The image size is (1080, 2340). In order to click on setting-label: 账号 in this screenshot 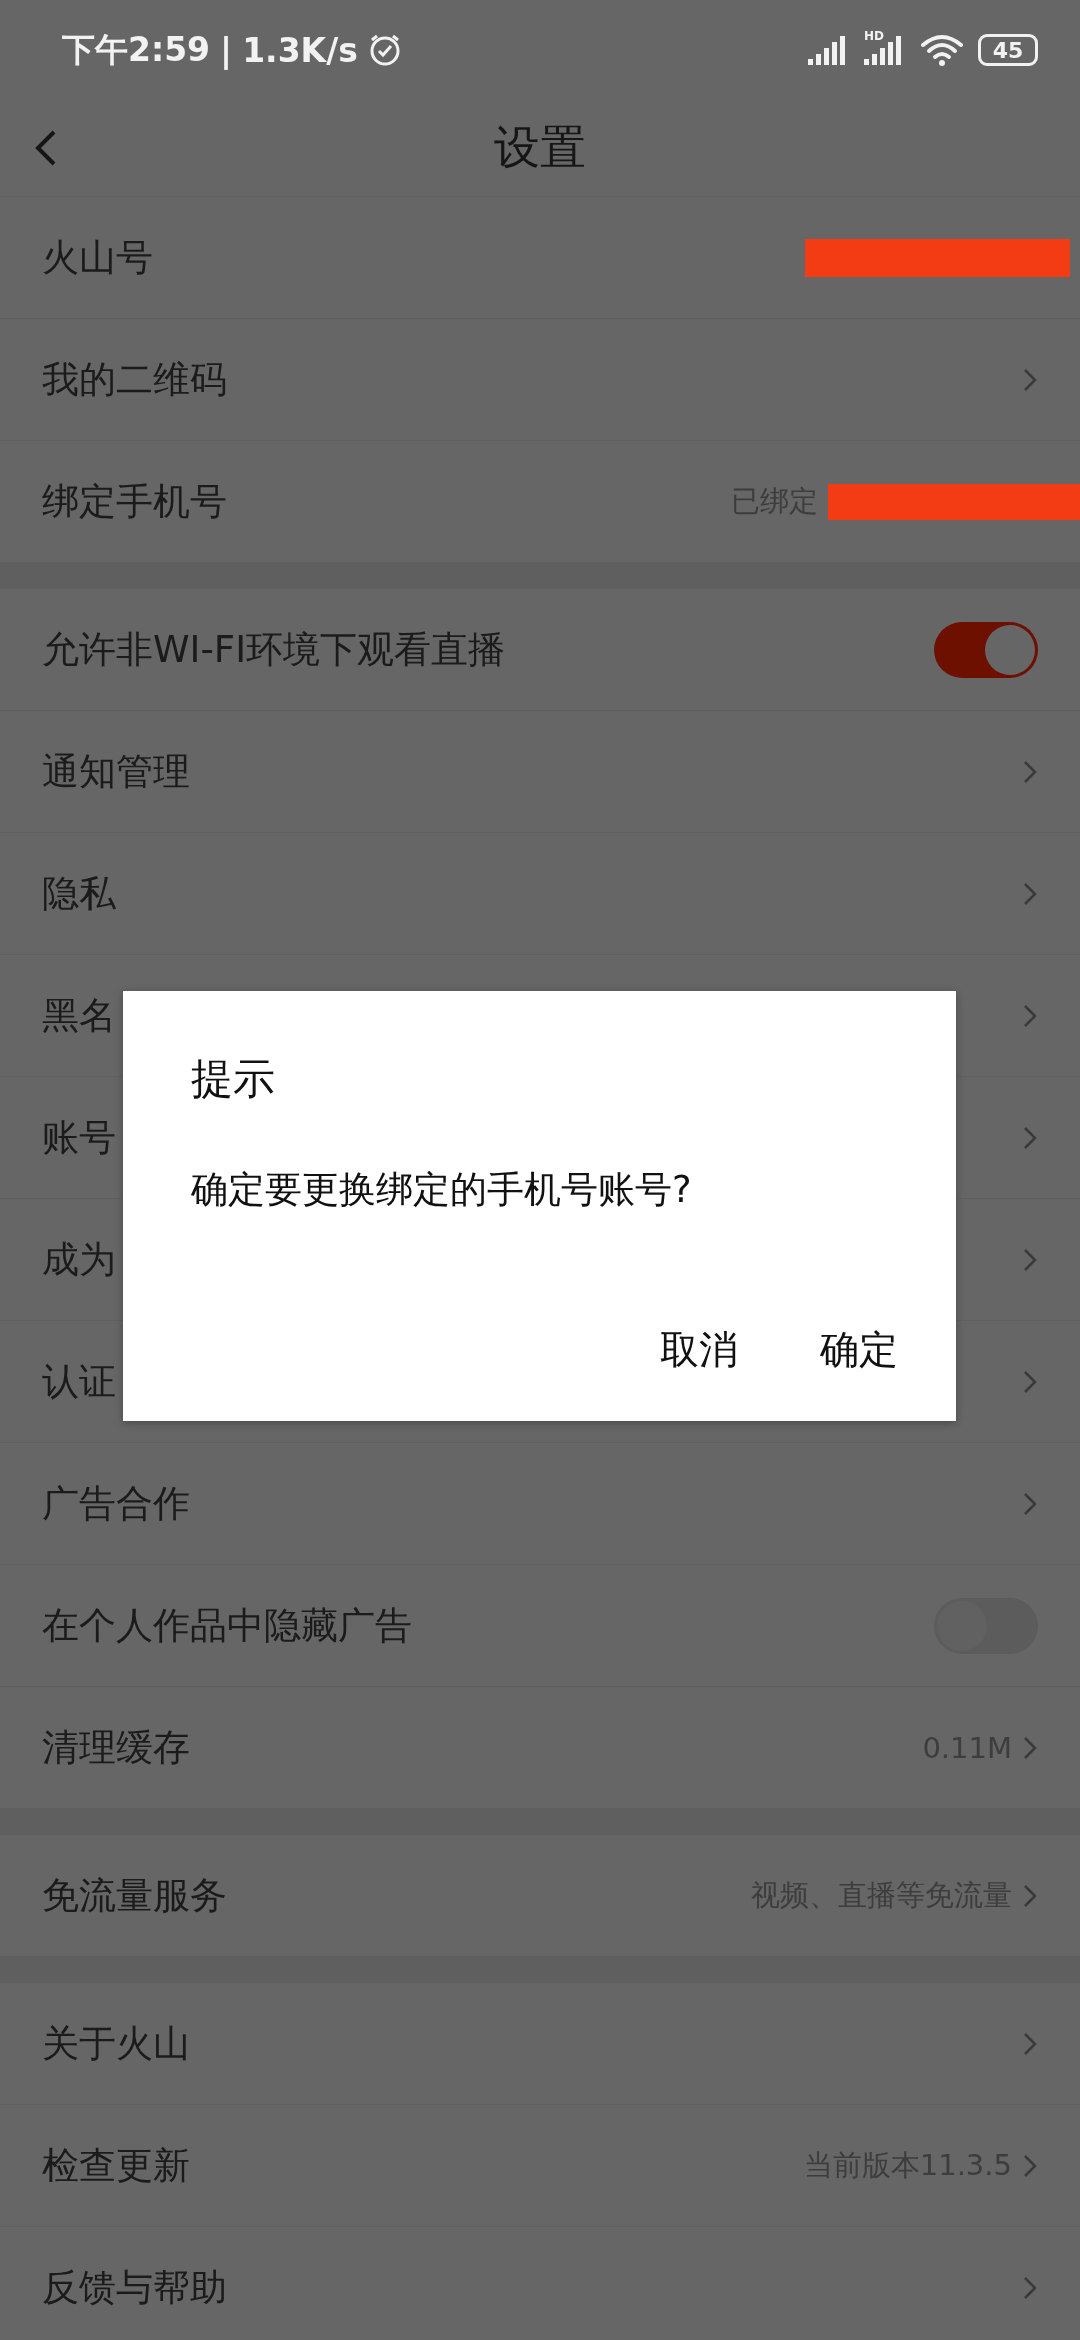, I will do `click(79, 1137)`.